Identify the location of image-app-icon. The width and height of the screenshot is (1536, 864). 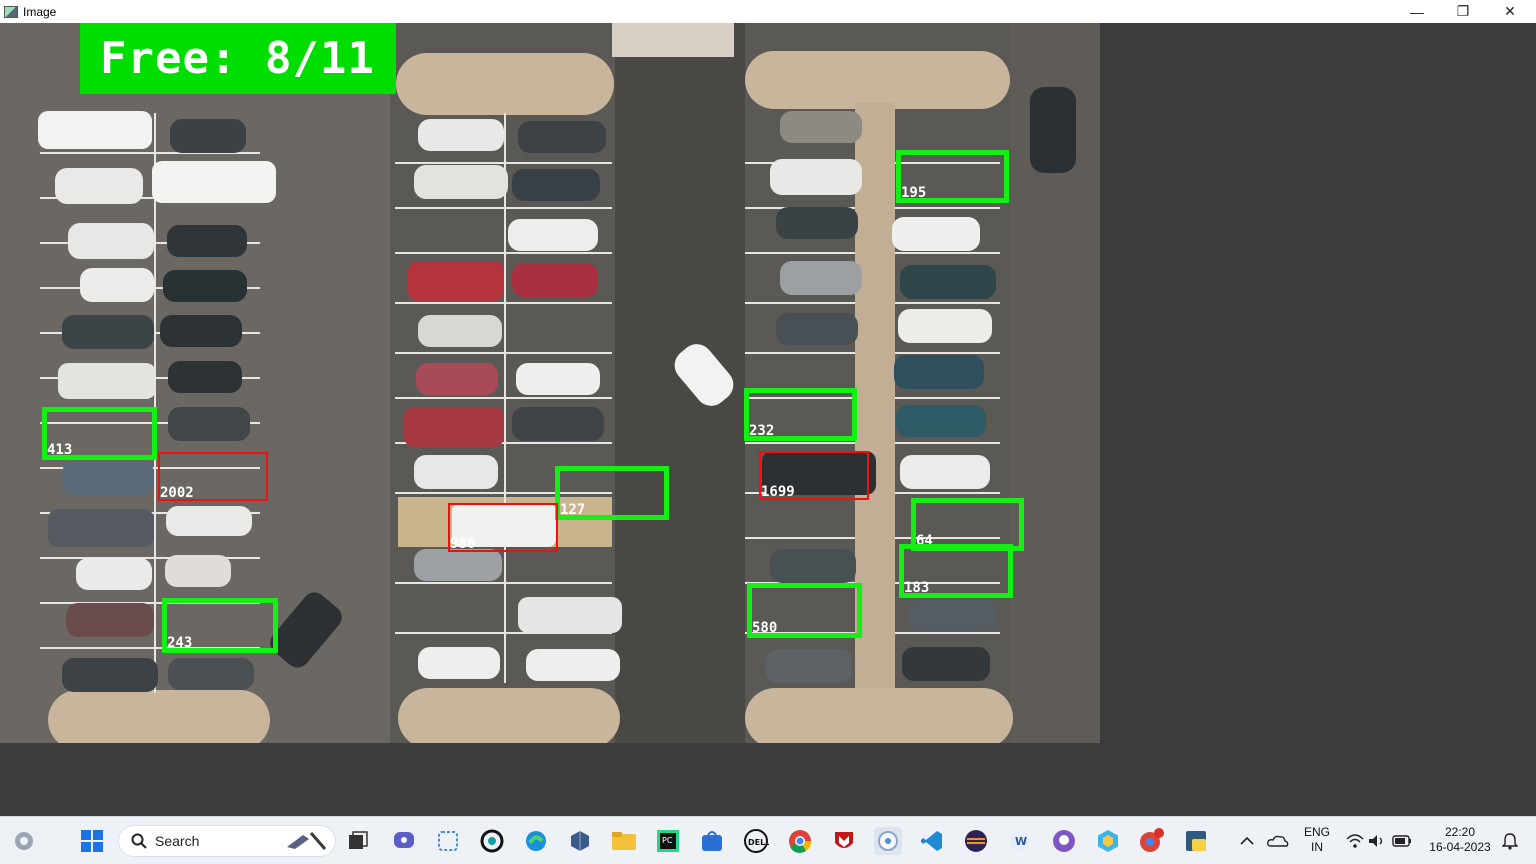
(11, 11).